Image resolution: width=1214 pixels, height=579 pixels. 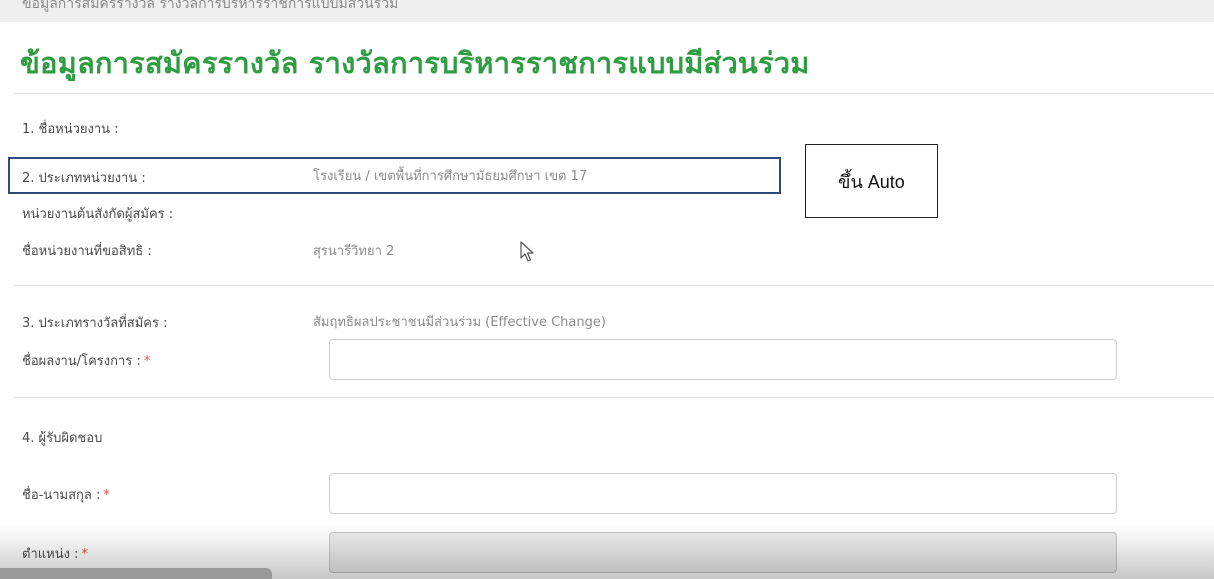 I want to click on agency-name-value: สุรนารีวิทยา 2, so click(x=354, y=251).